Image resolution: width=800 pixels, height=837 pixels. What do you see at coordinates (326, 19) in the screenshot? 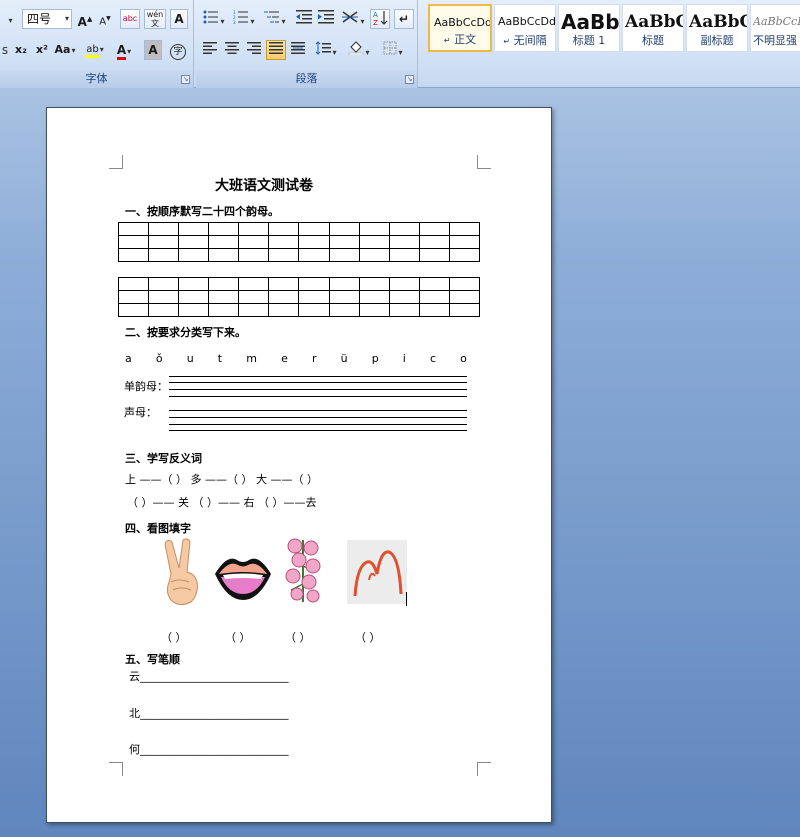
I see `increase-indent-button` at bounding box center [326, 19].